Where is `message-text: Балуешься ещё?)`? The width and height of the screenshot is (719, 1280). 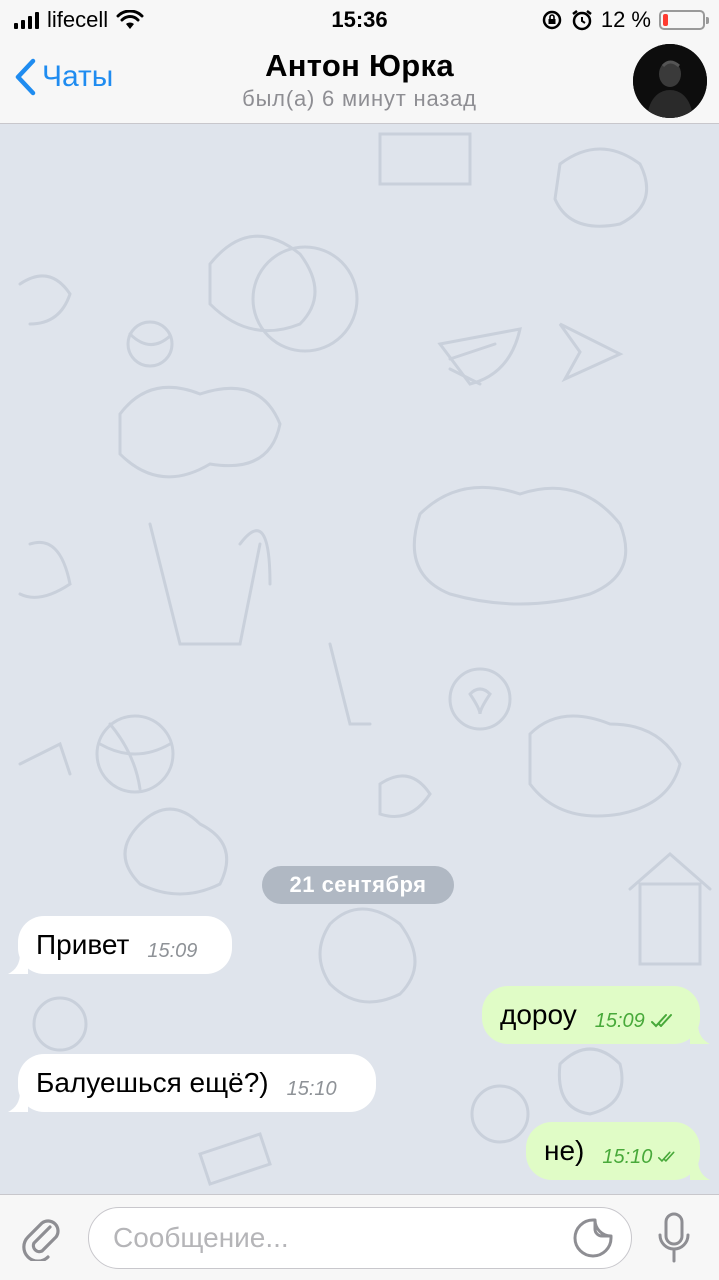
message-text: Балуешься ещё?) is located at coordinates (152, 1082).